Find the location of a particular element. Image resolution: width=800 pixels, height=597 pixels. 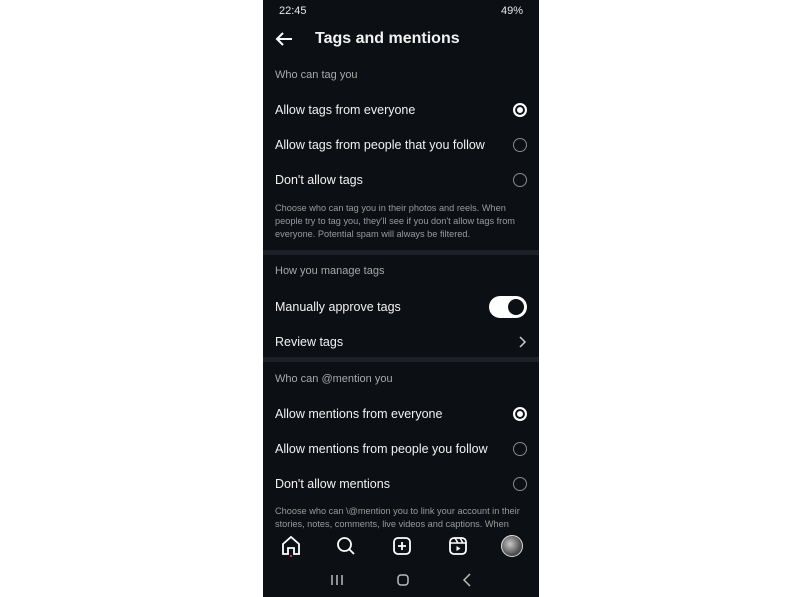

nav-reels is located at coordinates (458, 546).